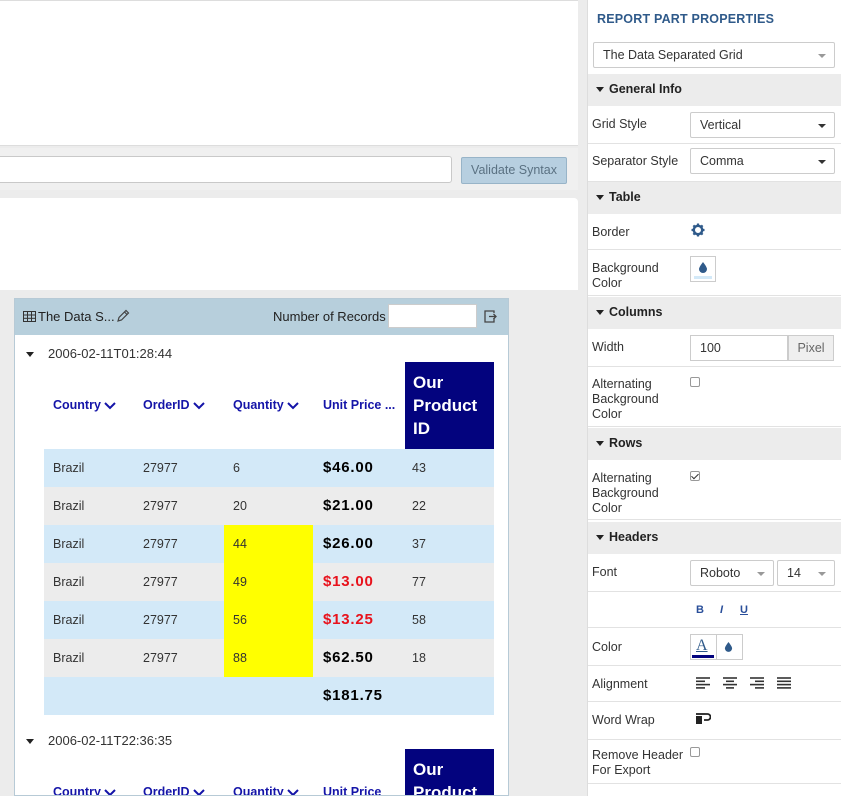 This screenshot has width=841, height=796. I want to click on label-line: Background, so click(625, 268).